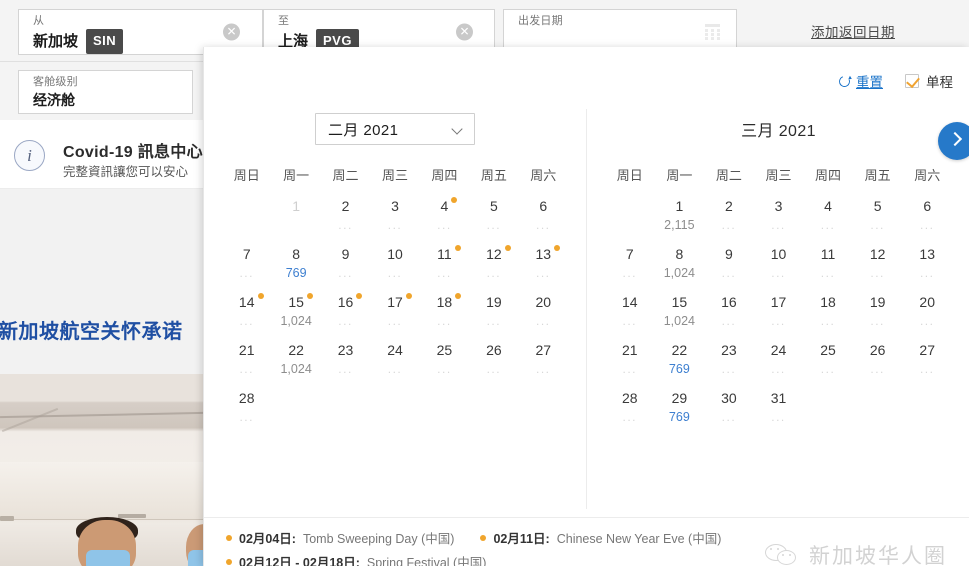 Image resolution: width=969 pixels, height=566 pixels. I want to click on day-number: 5, so click(877, 206).